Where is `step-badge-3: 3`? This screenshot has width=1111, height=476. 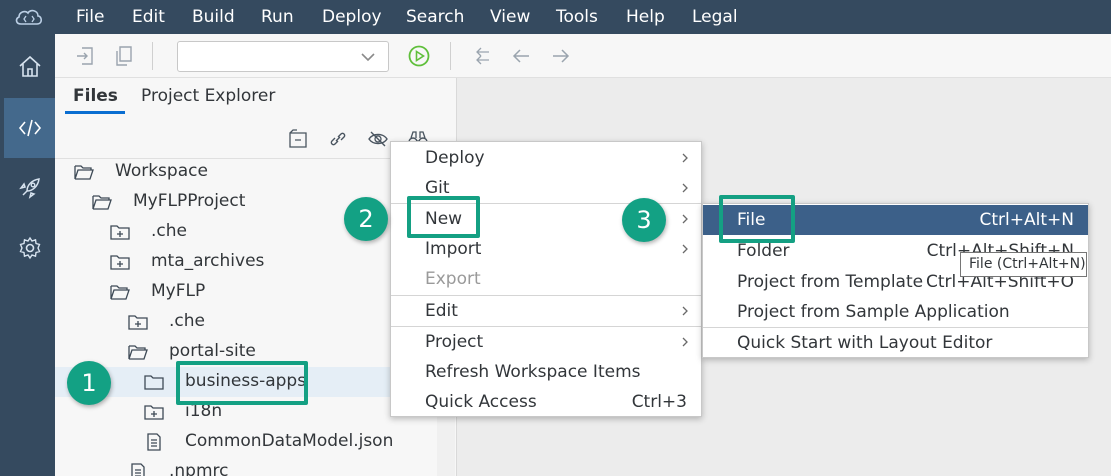 step-badge-3: 3 is located at coordinates (644, 220).